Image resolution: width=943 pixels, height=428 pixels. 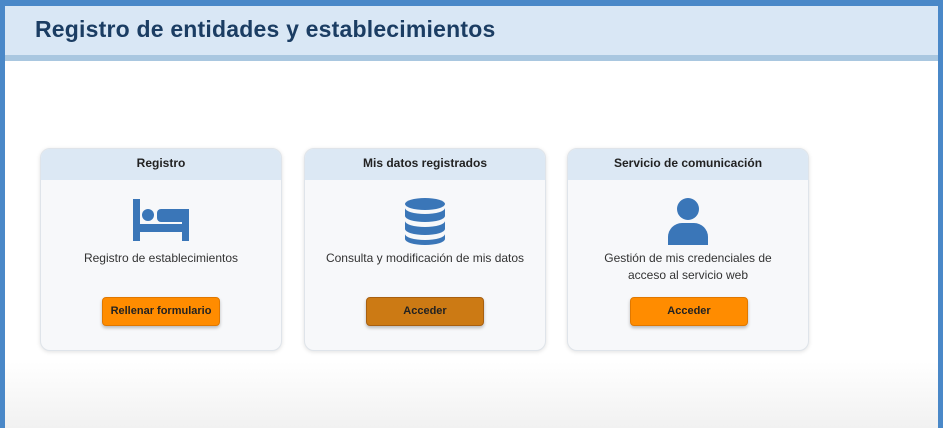 What do you see at coordinates (425, 223) in the screenshot?
I see `database-icon` at bounding box center [425, 223].